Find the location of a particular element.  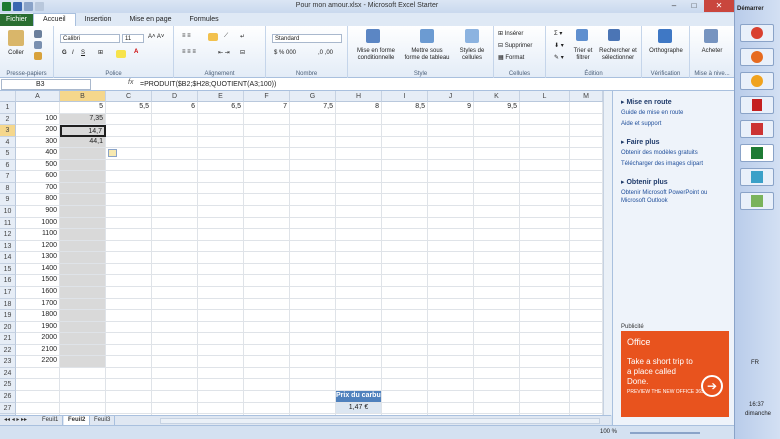

cell-b10 is located at coordinates (83, 212).